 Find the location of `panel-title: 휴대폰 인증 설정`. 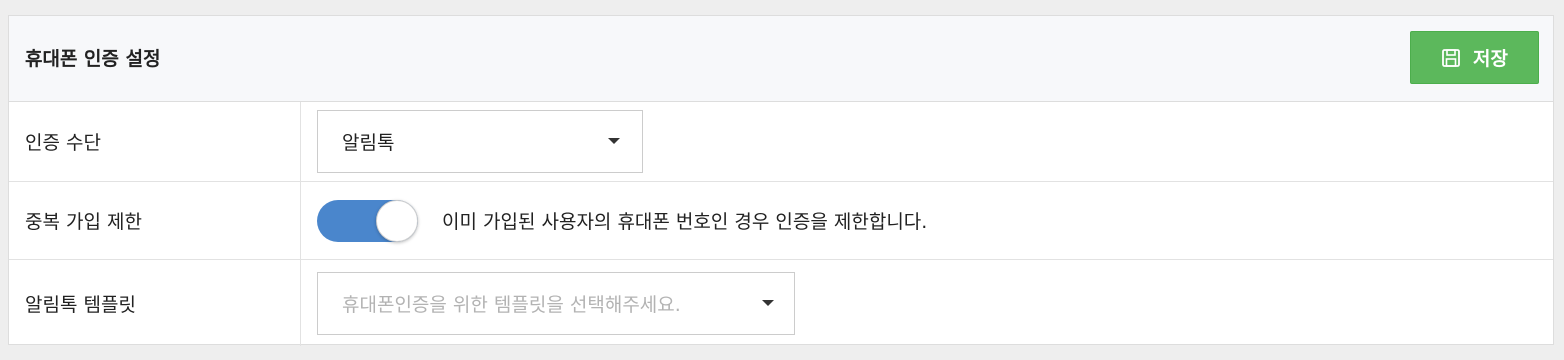

panel-title: 휴대폰 인증 설정 is located at coordinates (93, 59).